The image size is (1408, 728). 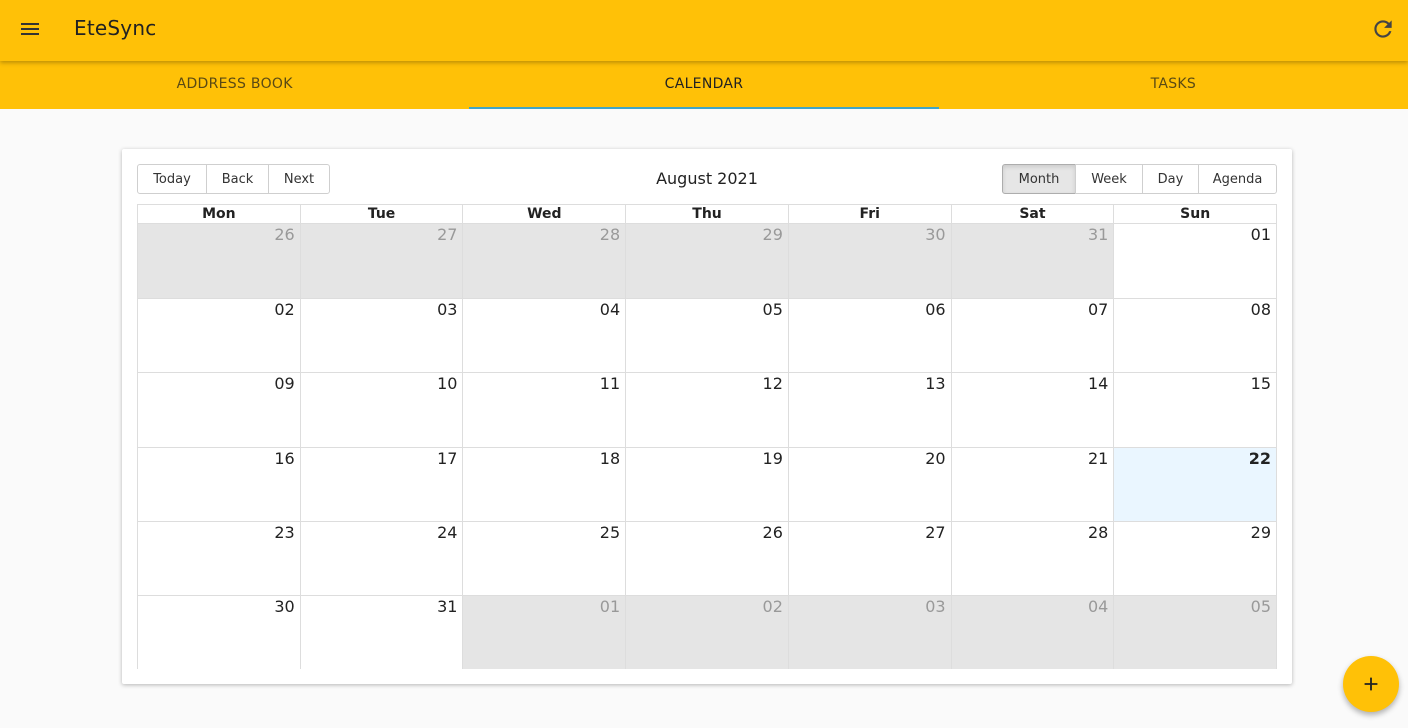 I want to click on add-event-button, so click(x=1371, y=684).